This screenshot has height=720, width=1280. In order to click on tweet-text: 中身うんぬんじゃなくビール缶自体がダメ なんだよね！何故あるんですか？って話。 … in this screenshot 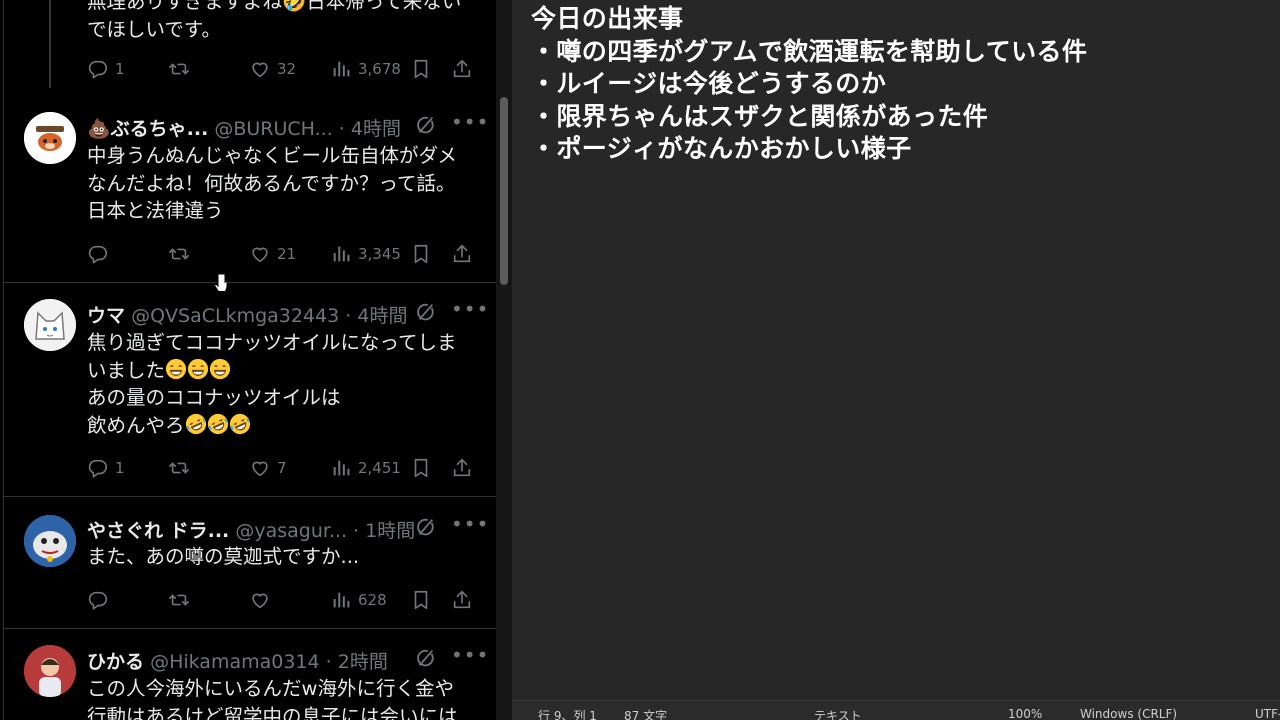, I will do `click(279, 183)`.